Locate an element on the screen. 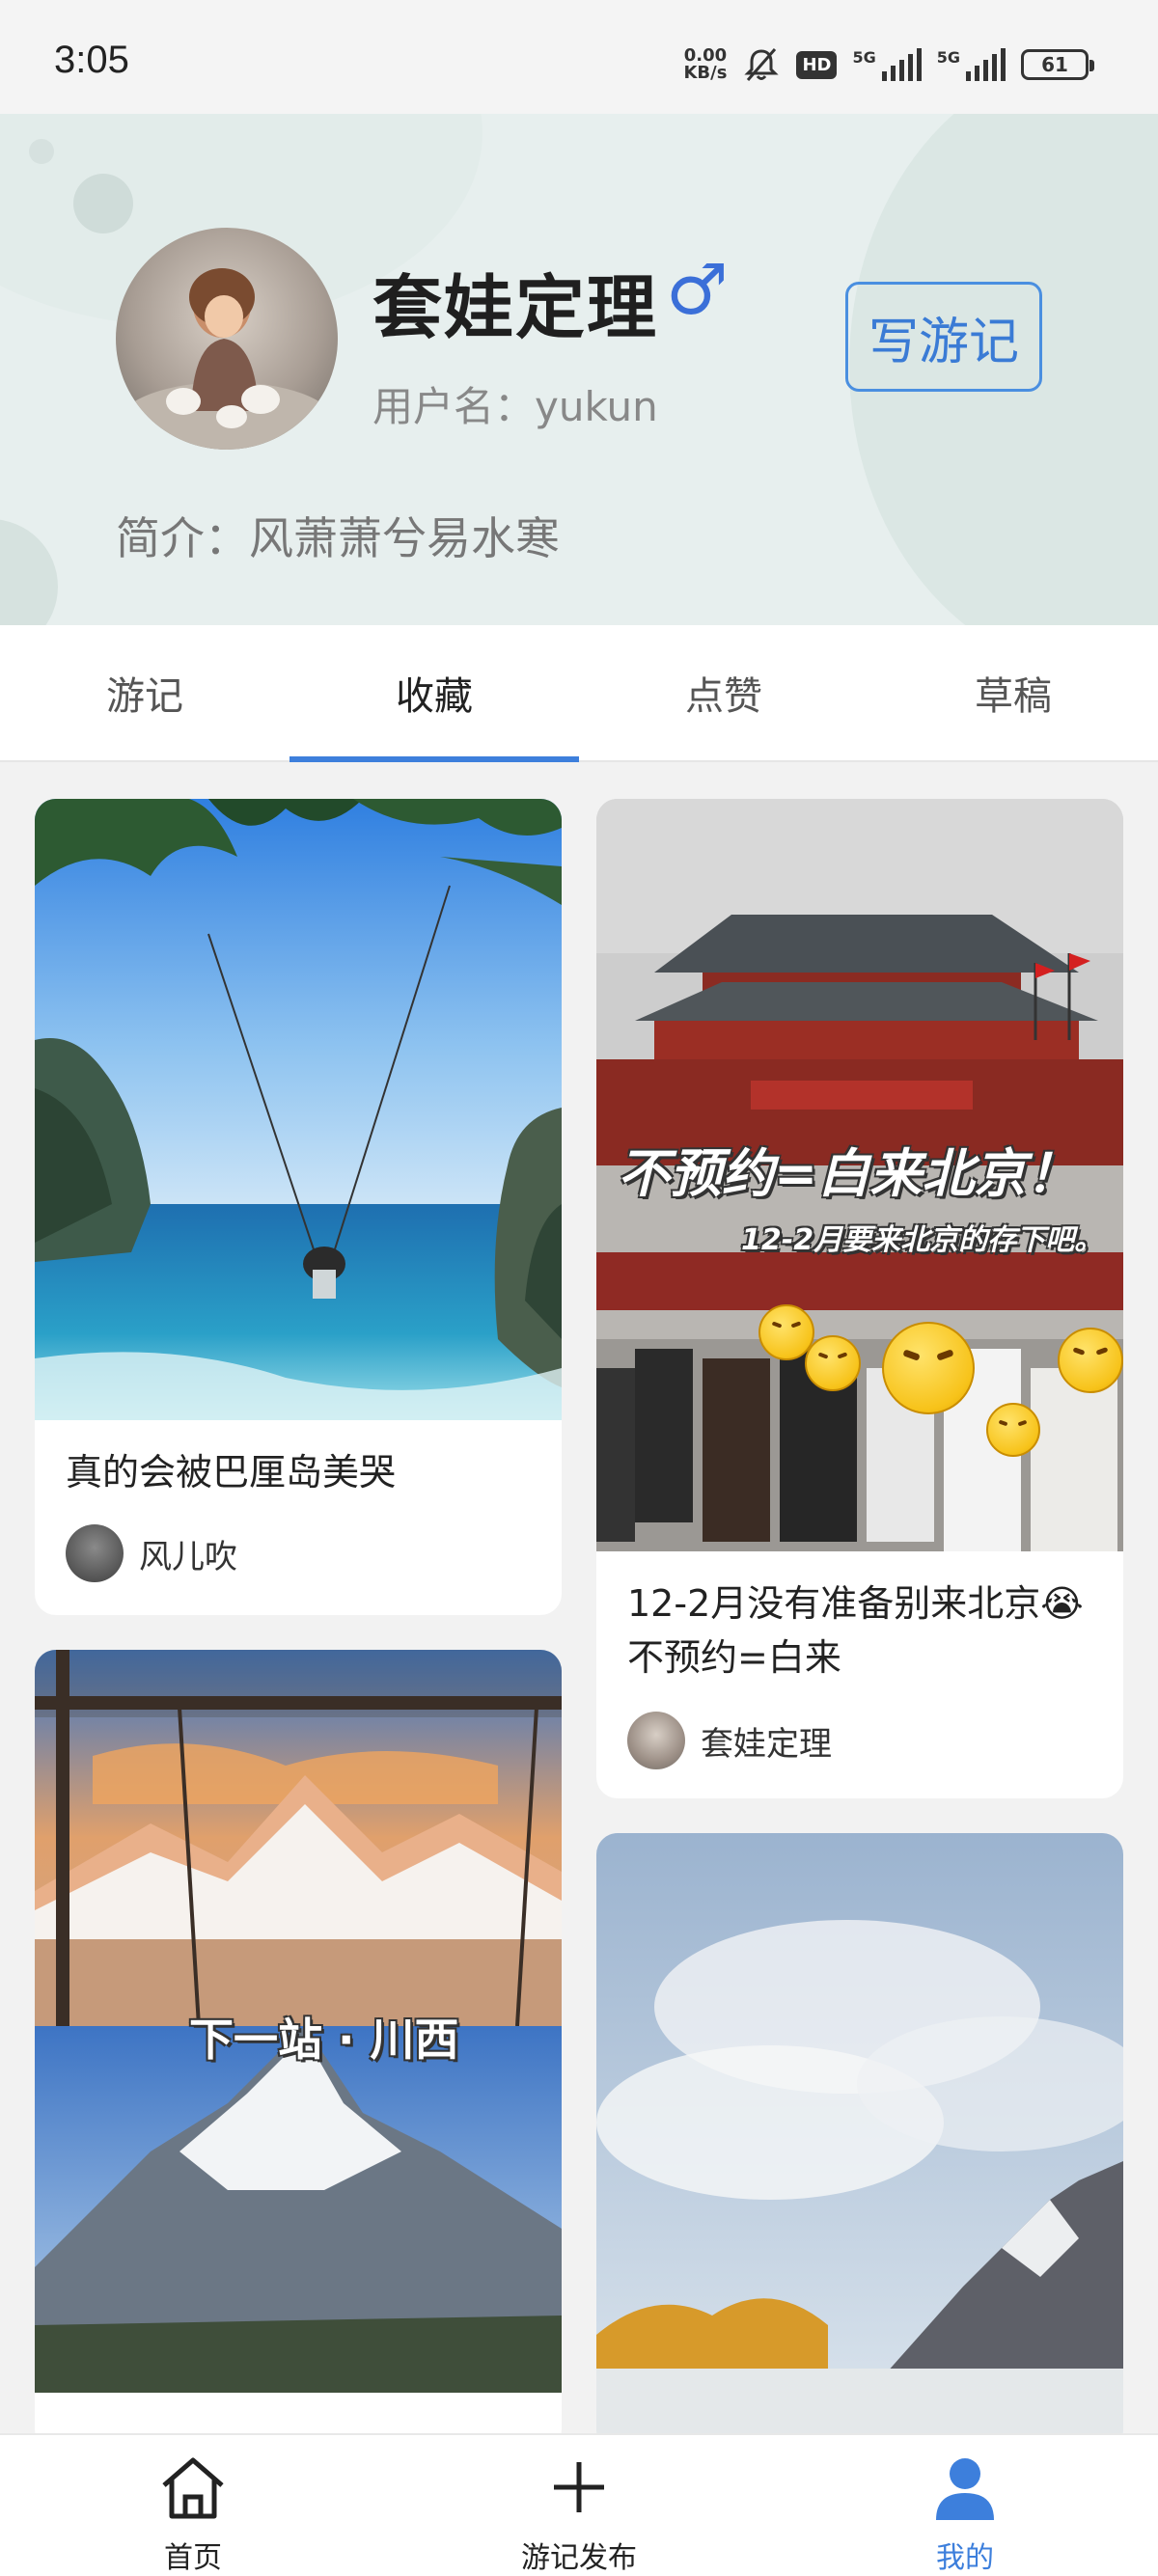  overlay-subtitle: 12-2月要来北京的存下吧。 is located at coordinates (922, 1240).